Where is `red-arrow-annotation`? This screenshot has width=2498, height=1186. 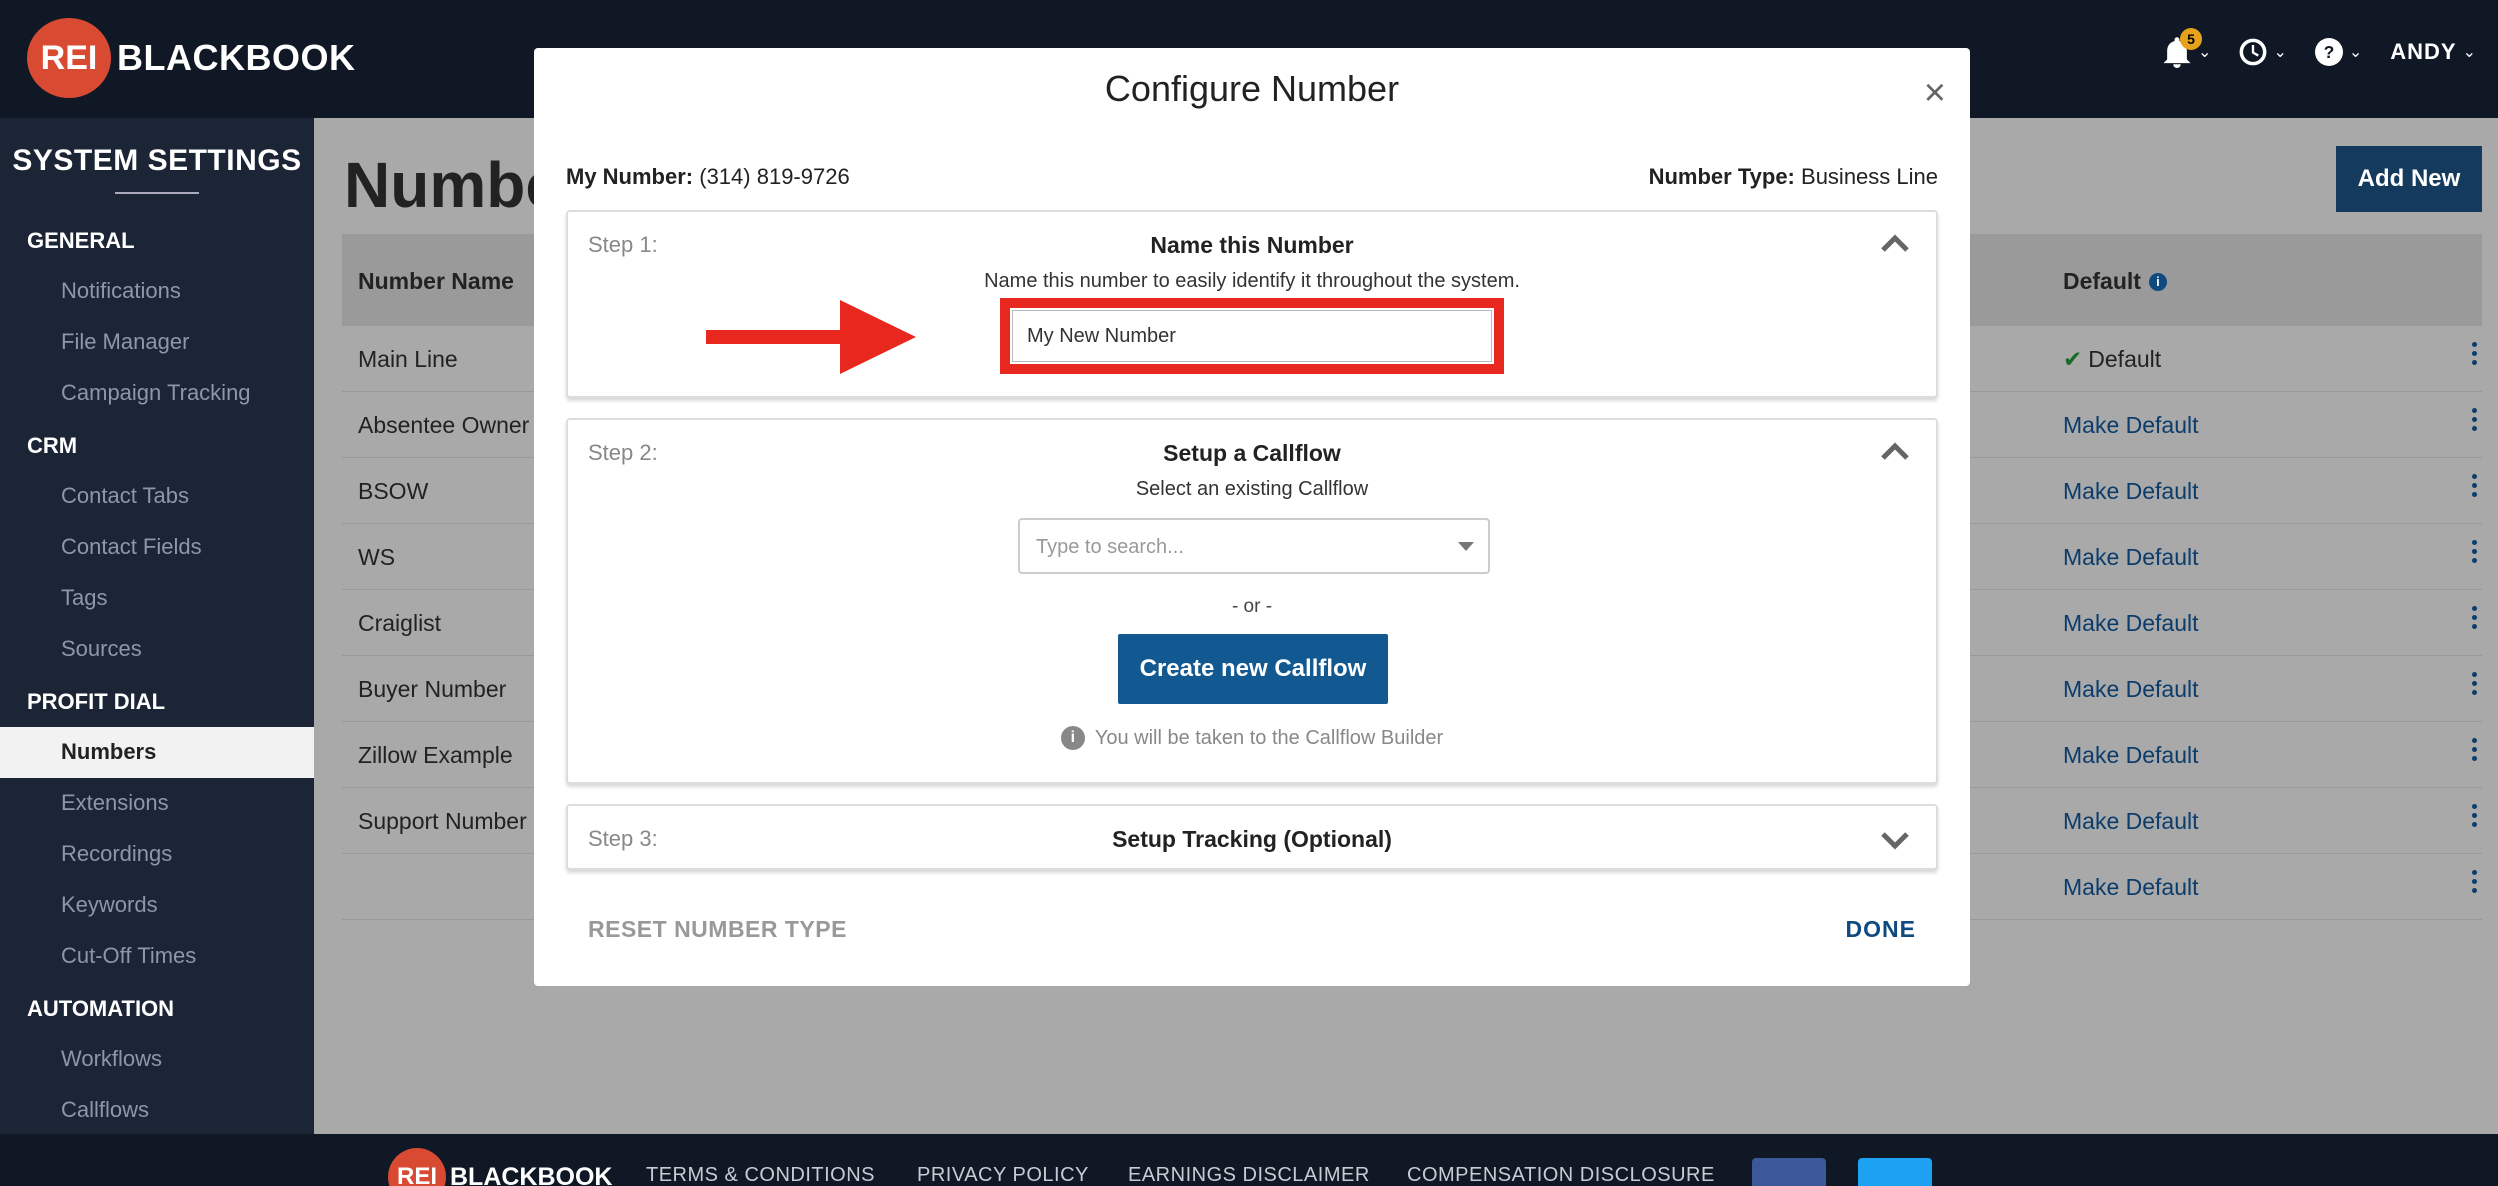
red-arrow-annotation is located at coordinates (811, 337).